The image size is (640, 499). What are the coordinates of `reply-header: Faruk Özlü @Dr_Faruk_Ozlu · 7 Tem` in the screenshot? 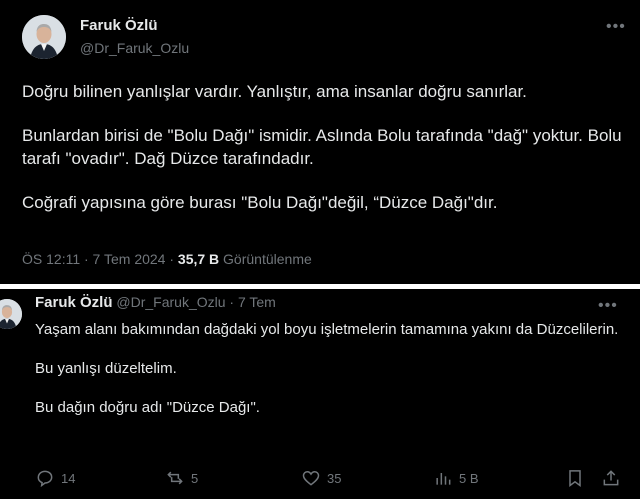 It's located at (155, 302).